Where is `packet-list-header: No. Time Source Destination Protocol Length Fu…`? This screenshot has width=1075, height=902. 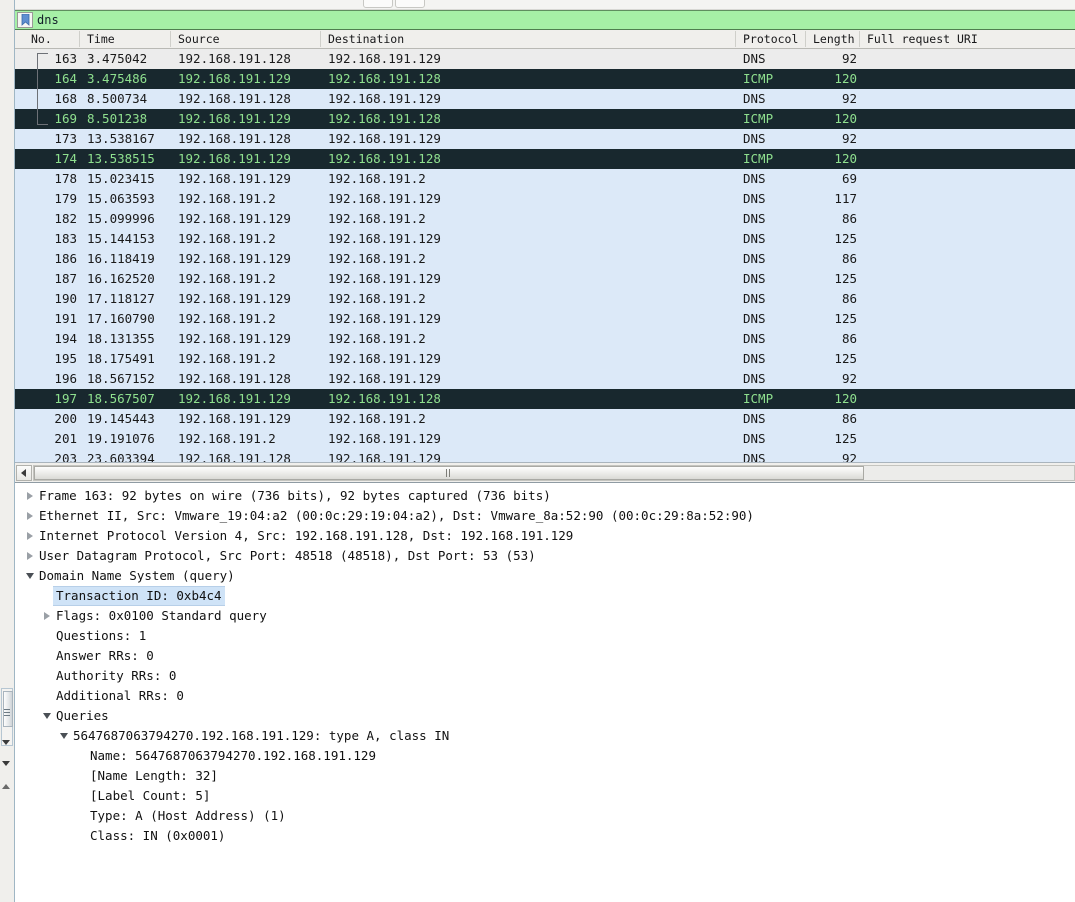 packet-list-header: No. Time Source Destination Protocol Length Fu… is located at coordinates (545, 39).